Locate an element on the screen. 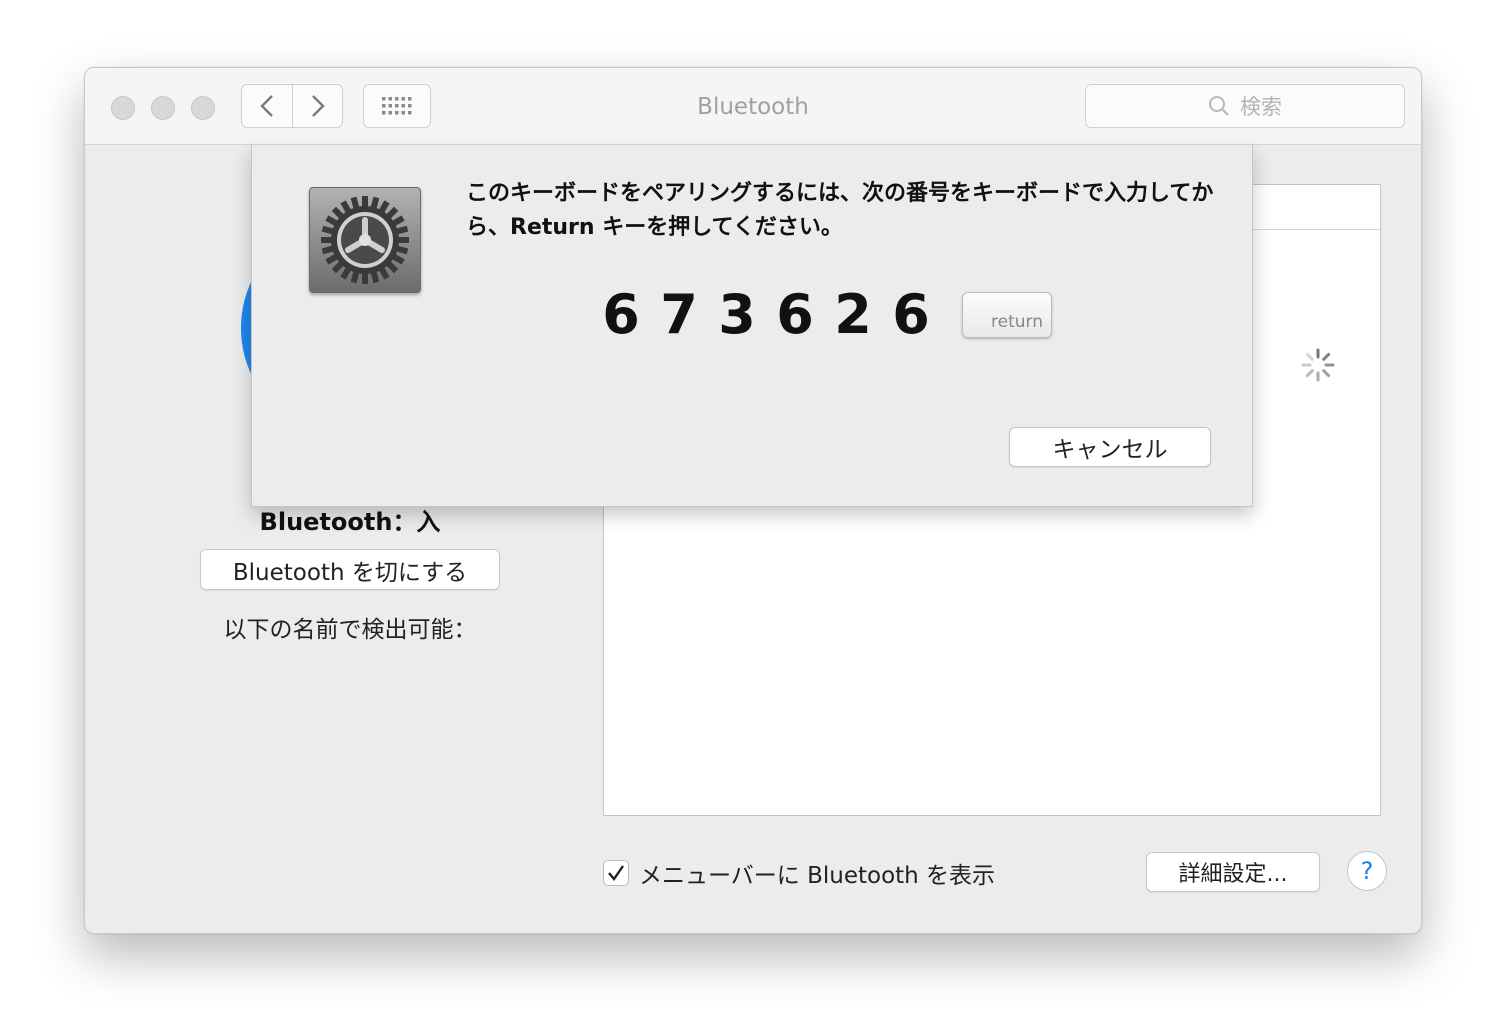 This screenshot has height=1032, width=1504. search-field: 検索 is located at coordinates (1245, 106).